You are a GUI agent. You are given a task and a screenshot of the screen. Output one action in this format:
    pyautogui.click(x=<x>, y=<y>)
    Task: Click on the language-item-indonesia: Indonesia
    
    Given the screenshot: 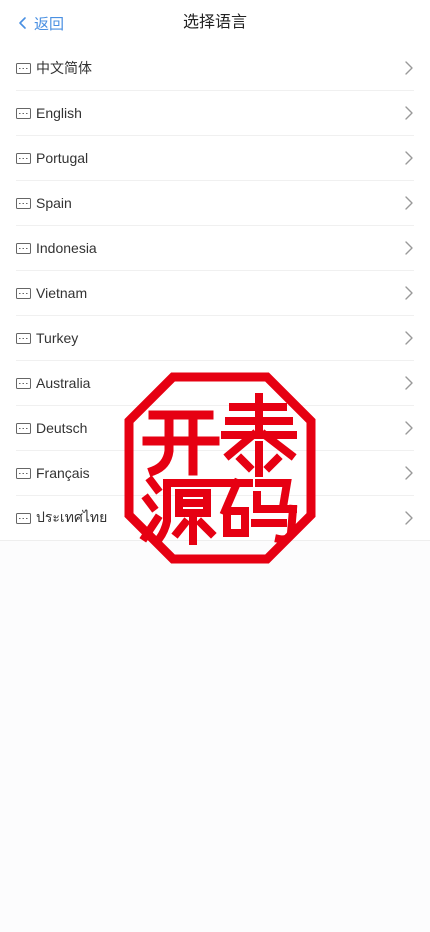 What is the action you would take?
    pyautogui.click(x=215, y=248)
    